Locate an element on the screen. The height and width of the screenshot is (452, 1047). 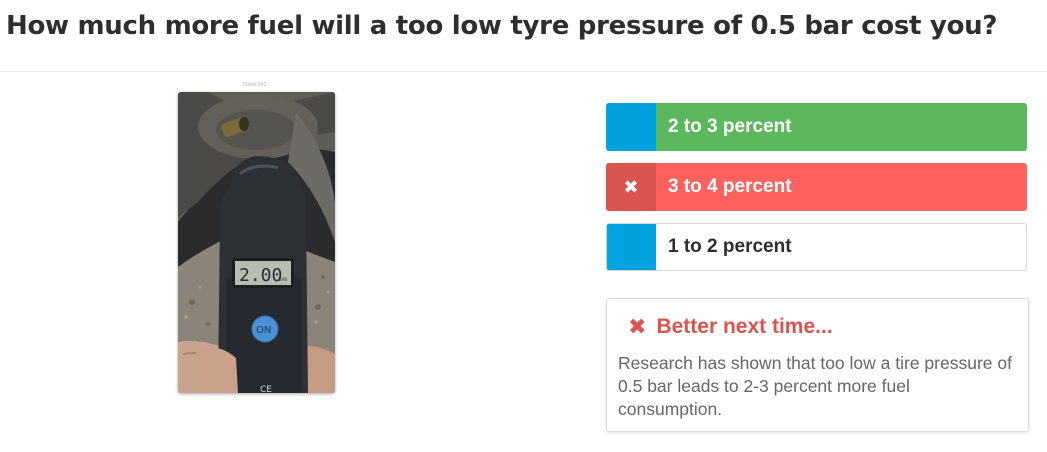
answer-option-2: ✖ 3 to 4 percent is located at coordinates (816, 187).